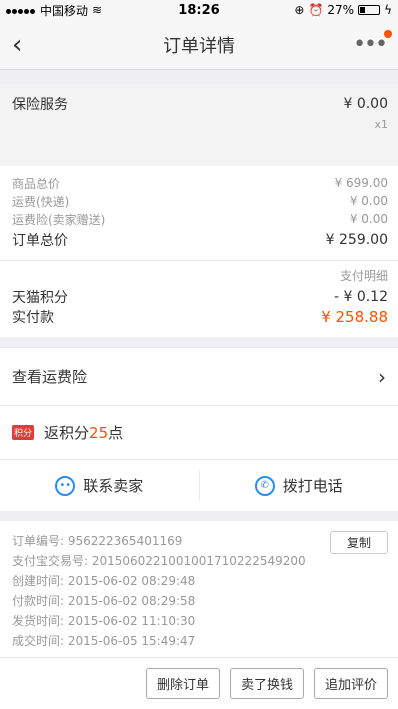 This screenshot has width=398, height=709. What do you see at coordinates (388, 34) in the screenshot?
I see `notification-dot` at bounding box center [388, 34].